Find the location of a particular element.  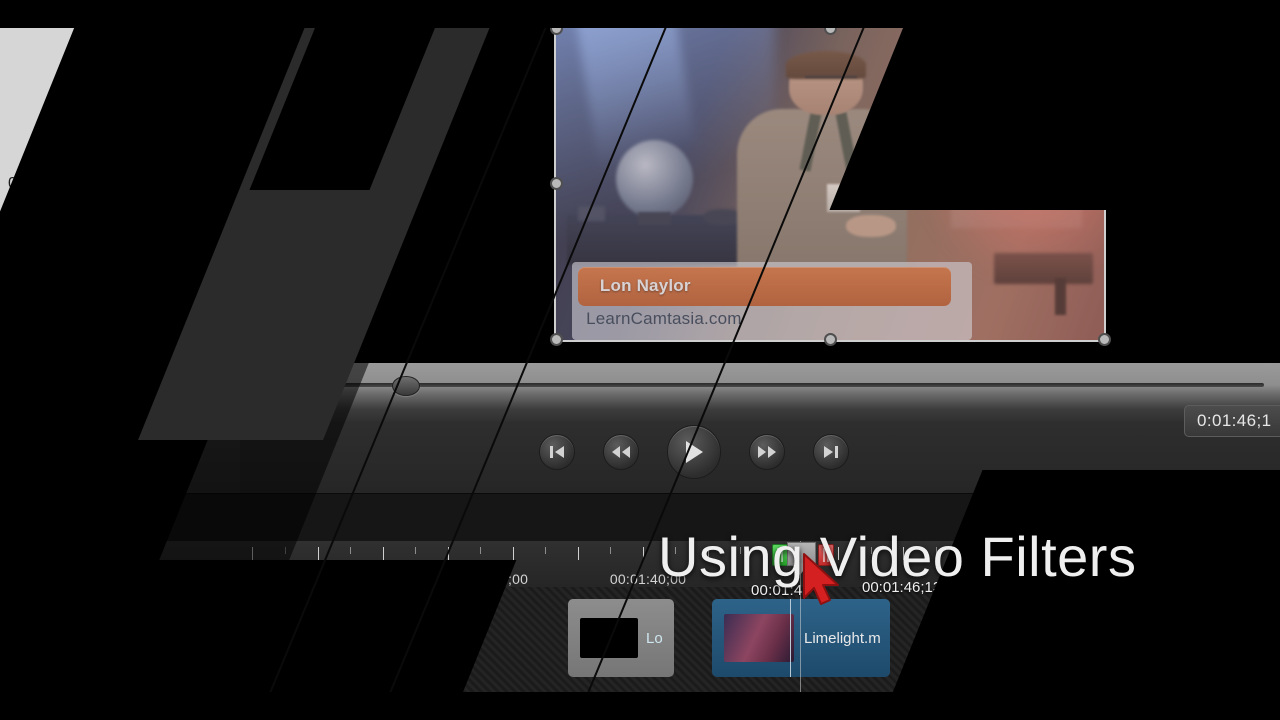

ruler-label: 00:01:30;00 is located at coordinates (318, 579).